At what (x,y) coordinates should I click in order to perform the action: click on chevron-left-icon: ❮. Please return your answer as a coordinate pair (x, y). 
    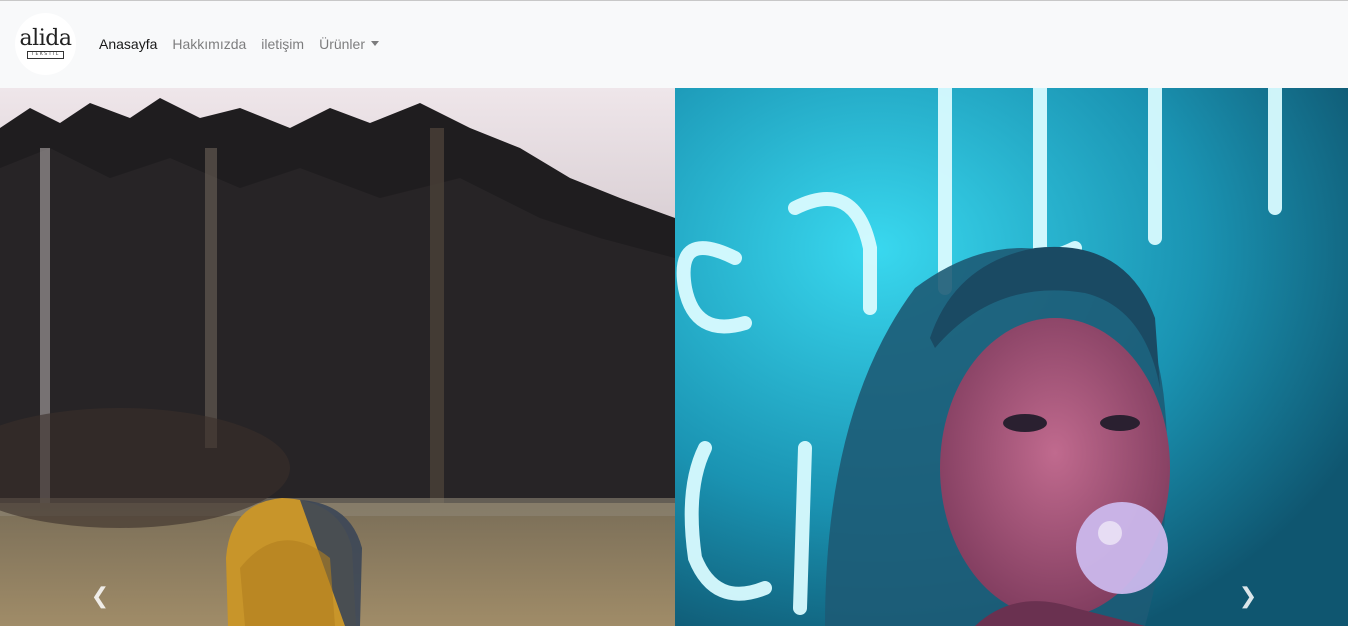
    Looking at the image, I should click on (100, 596).